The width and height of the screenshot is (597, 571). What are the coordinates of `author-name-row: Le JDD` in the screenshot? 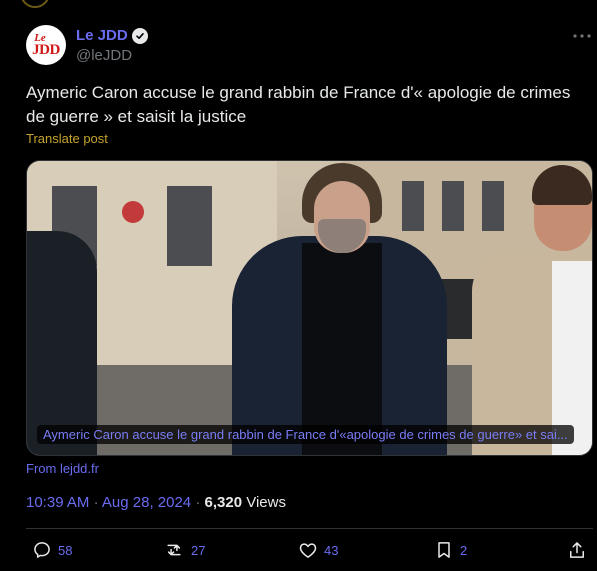 It's located at (112, 35).